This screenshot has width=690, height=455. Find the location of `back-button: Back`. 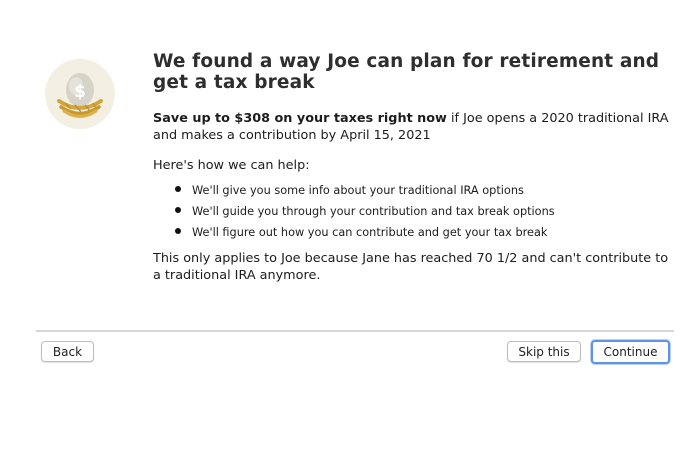

back-button: Back is located at coordinates (67, 351).